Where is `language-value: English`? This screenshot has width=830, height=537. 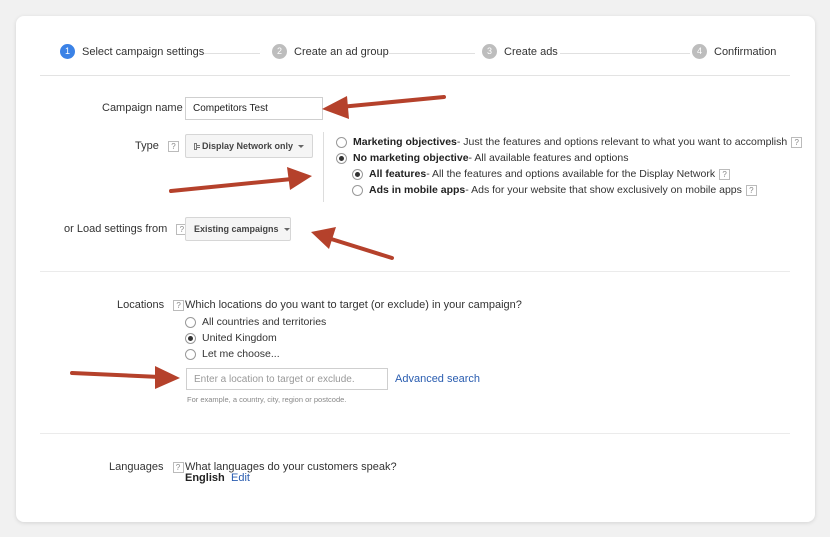
language-value: English is located at coordinates (205, 478).